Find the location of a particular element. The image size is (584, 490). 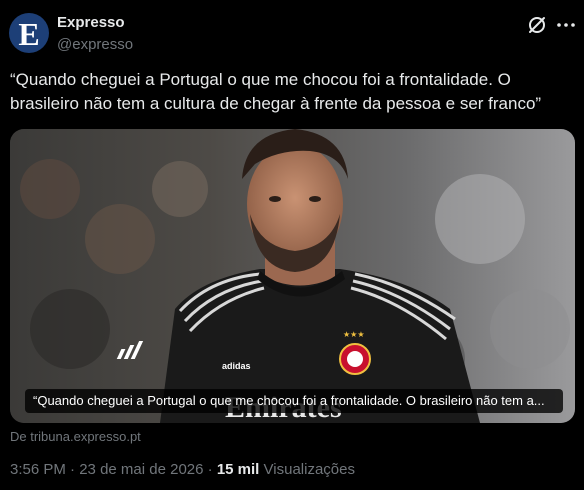

avatar: E is located at coordinates (29, 33).